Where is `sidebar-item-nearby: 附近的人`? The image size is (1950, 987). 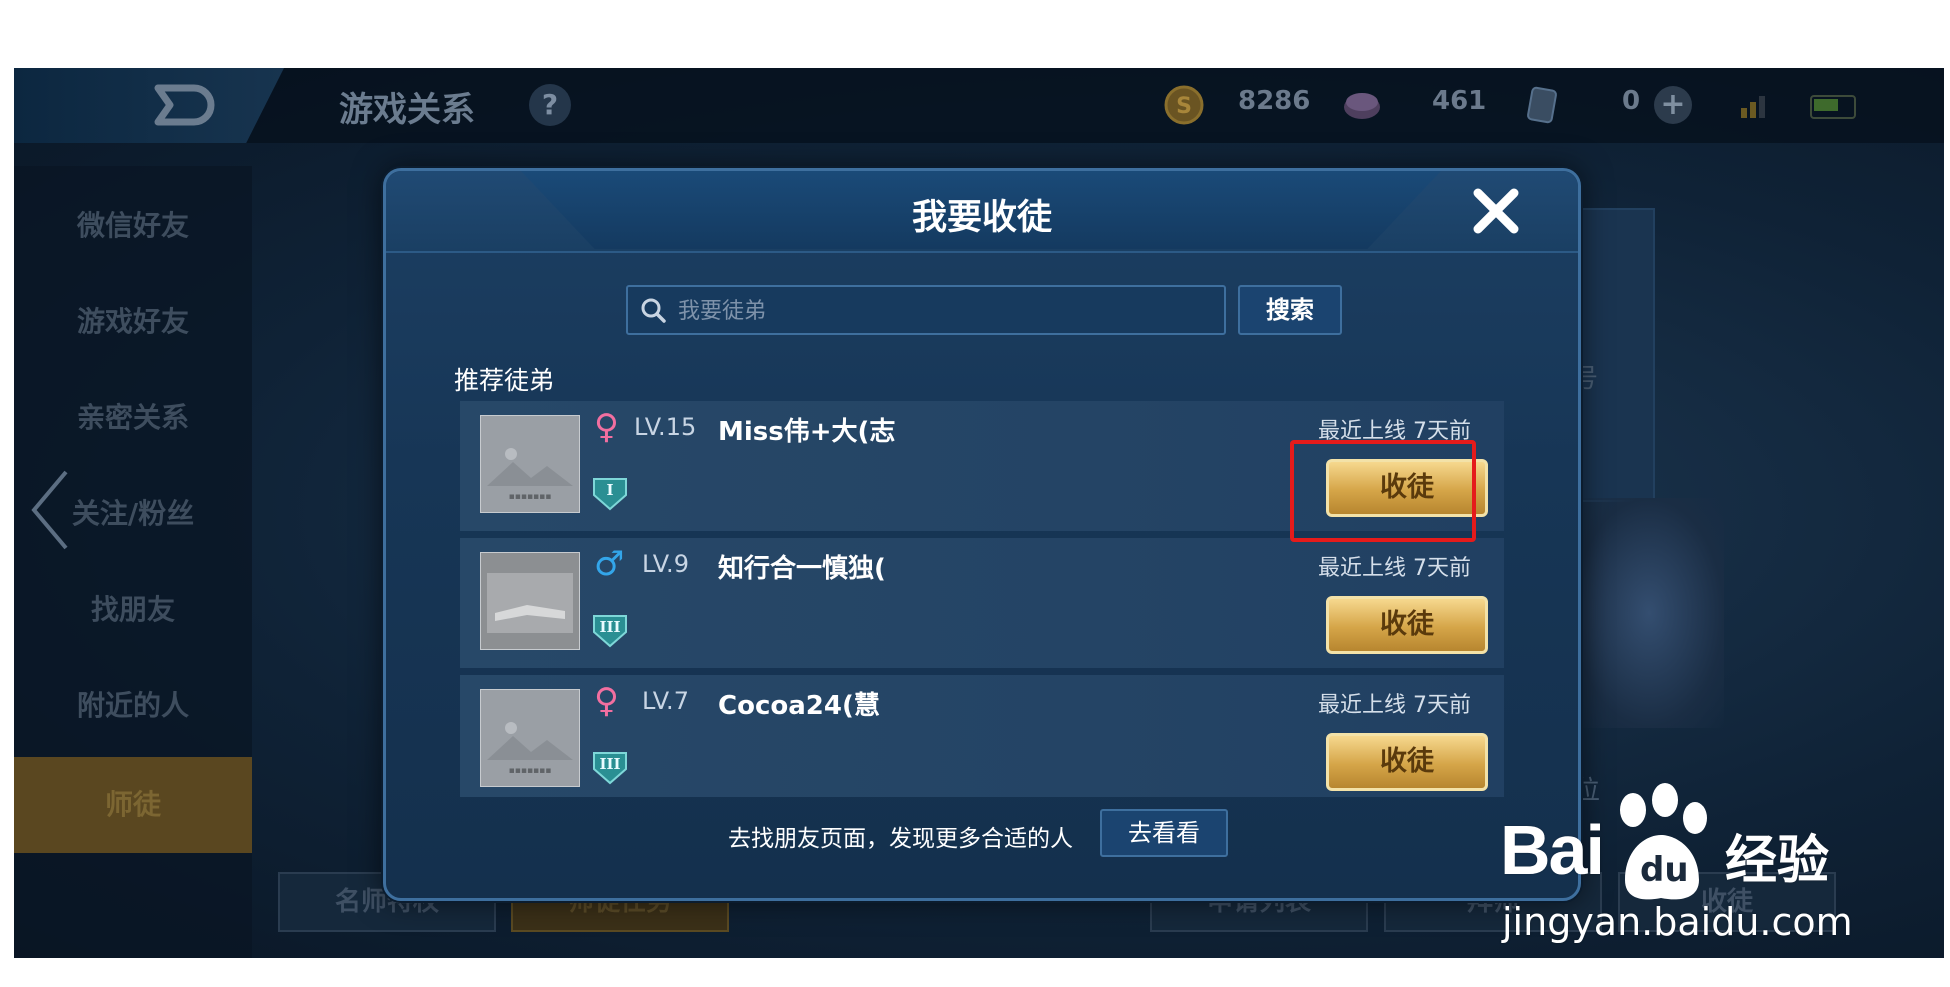
sidebar-item-nearby: 附近的人 is located at coordinates (133, 706).